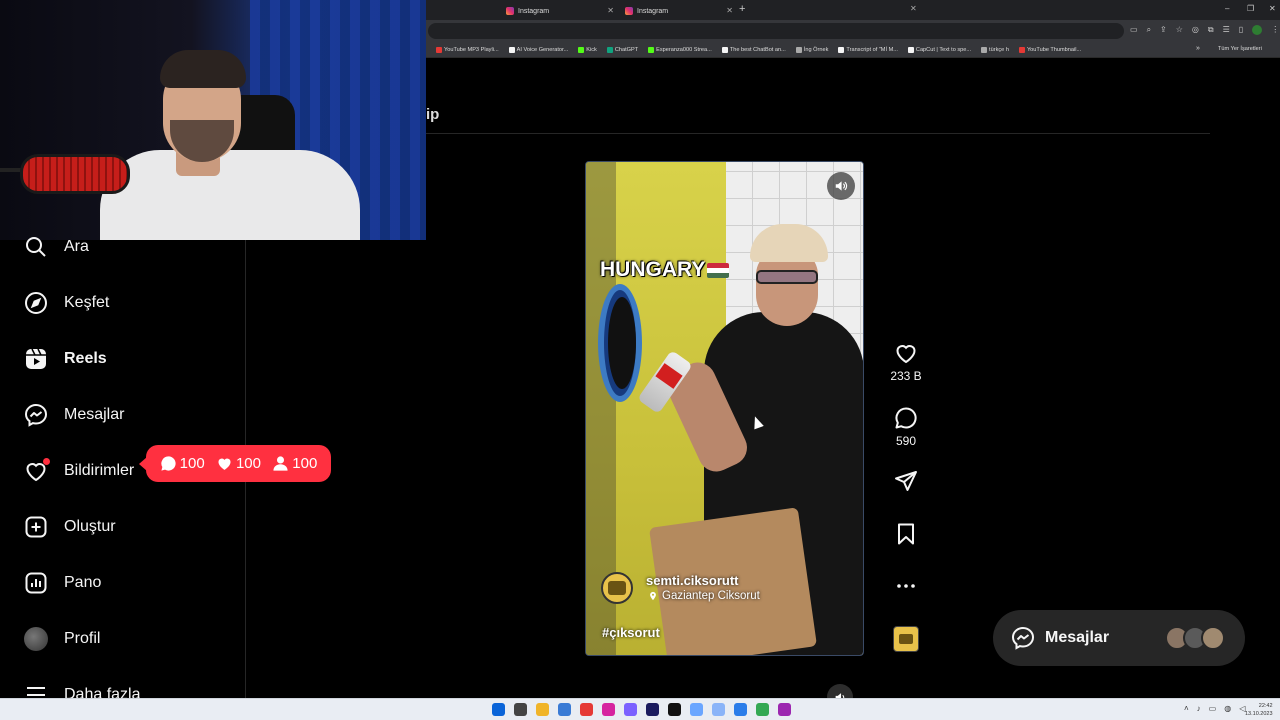 This screenshot has height=720, width=1280. I want to click on obs-icon, so click(784, 709).